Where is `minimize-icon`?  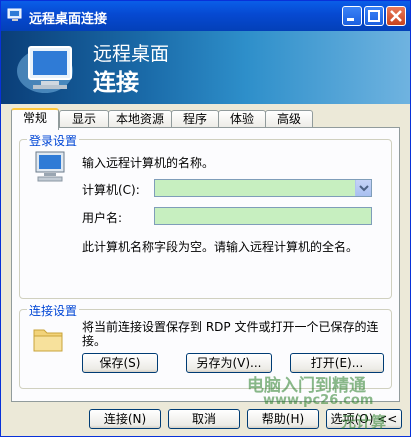 minimize-icon is located at coordinates (350, 19).